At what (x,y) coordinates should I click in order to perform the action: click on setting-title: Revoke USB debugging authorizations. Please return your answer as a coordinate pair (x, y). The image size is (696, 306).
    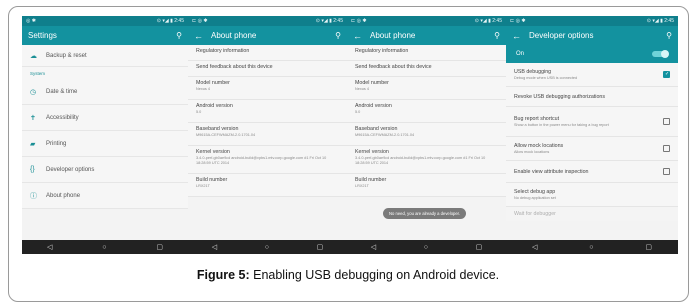
    Looking at the image, I should click on (559, 96).